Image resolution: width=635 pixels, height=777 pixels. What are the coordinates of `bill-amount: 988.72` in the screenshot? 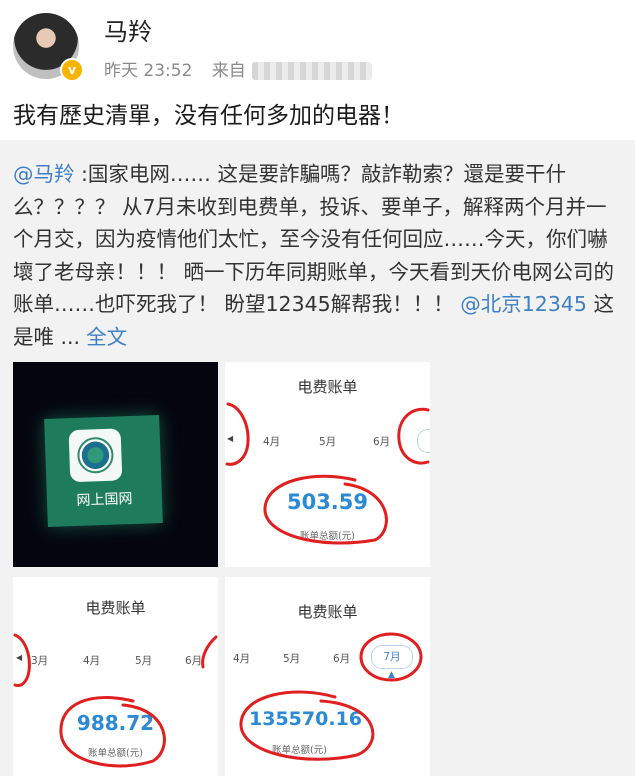 It's located at (115, 723).